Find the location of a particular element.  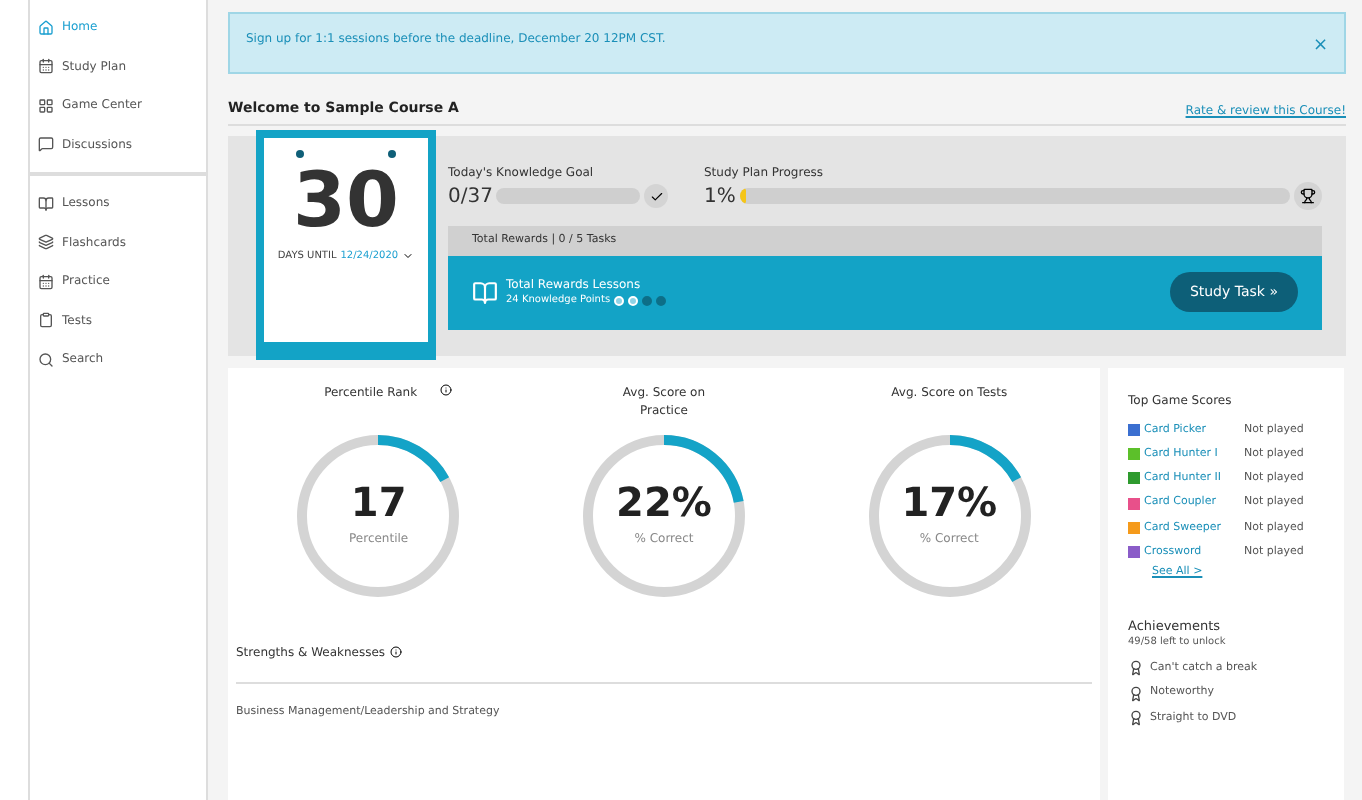

stat-value: 17 is located at coordinates (378, 502).